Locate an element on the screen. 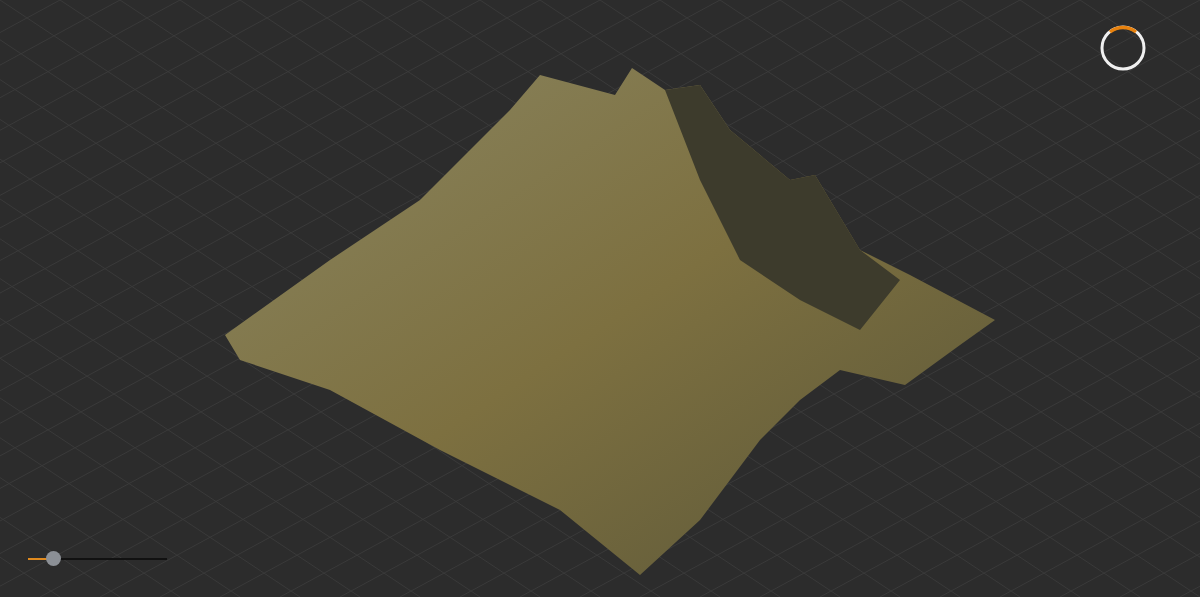  slider-thumb is located at coordinates (53, 558).